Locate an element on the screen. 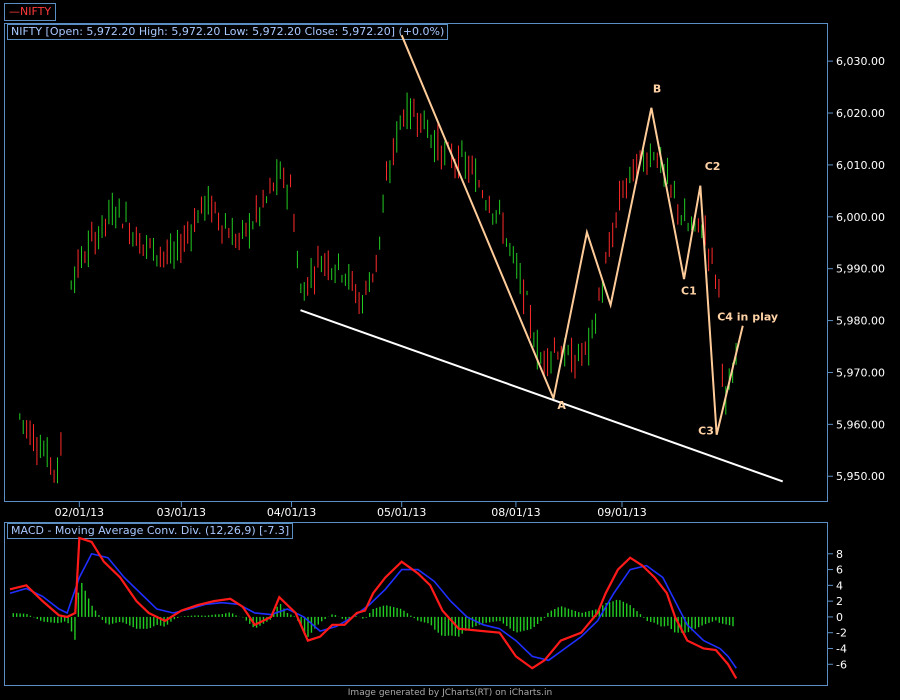 This screenshot has height=700, width=900. pattern-label: C3 is located at coordinates (706, 431).